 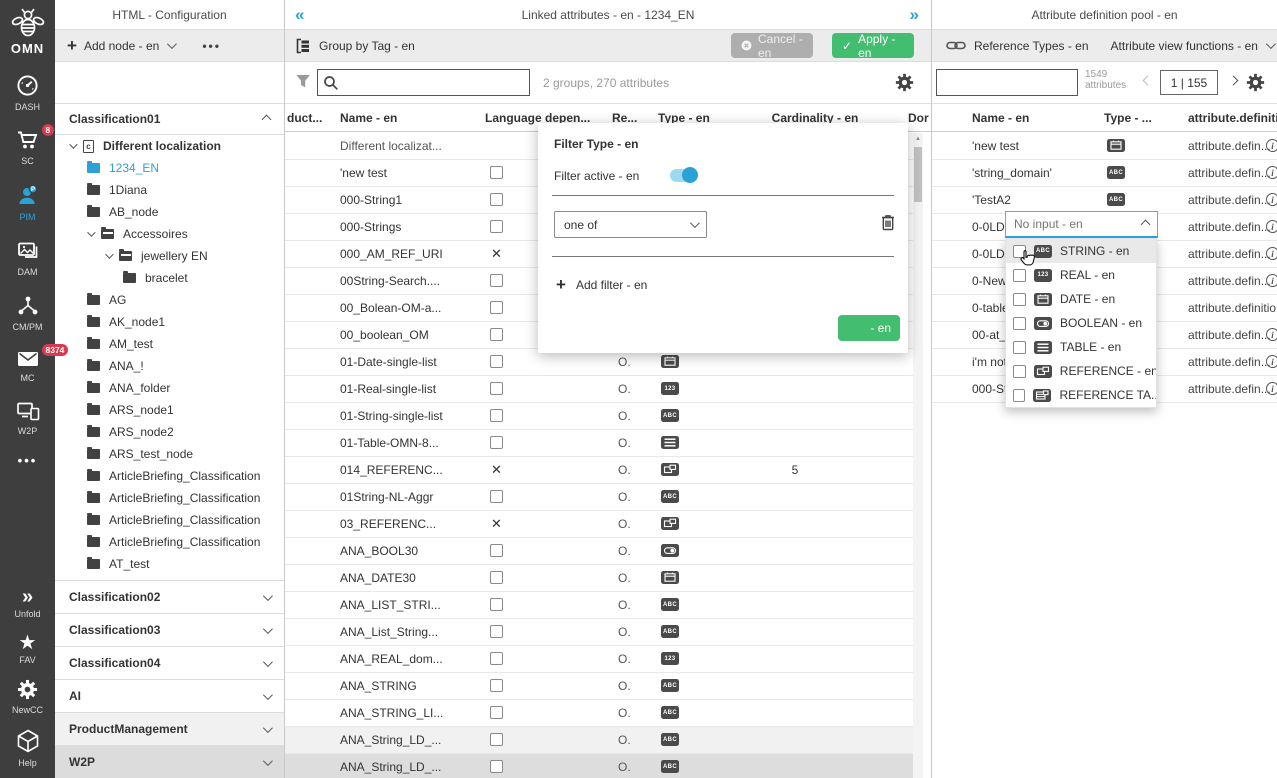 What do you see at coordinates (303, 81) in the screenshot?
I see `funnel-icon` at bounding box center [303, 81].